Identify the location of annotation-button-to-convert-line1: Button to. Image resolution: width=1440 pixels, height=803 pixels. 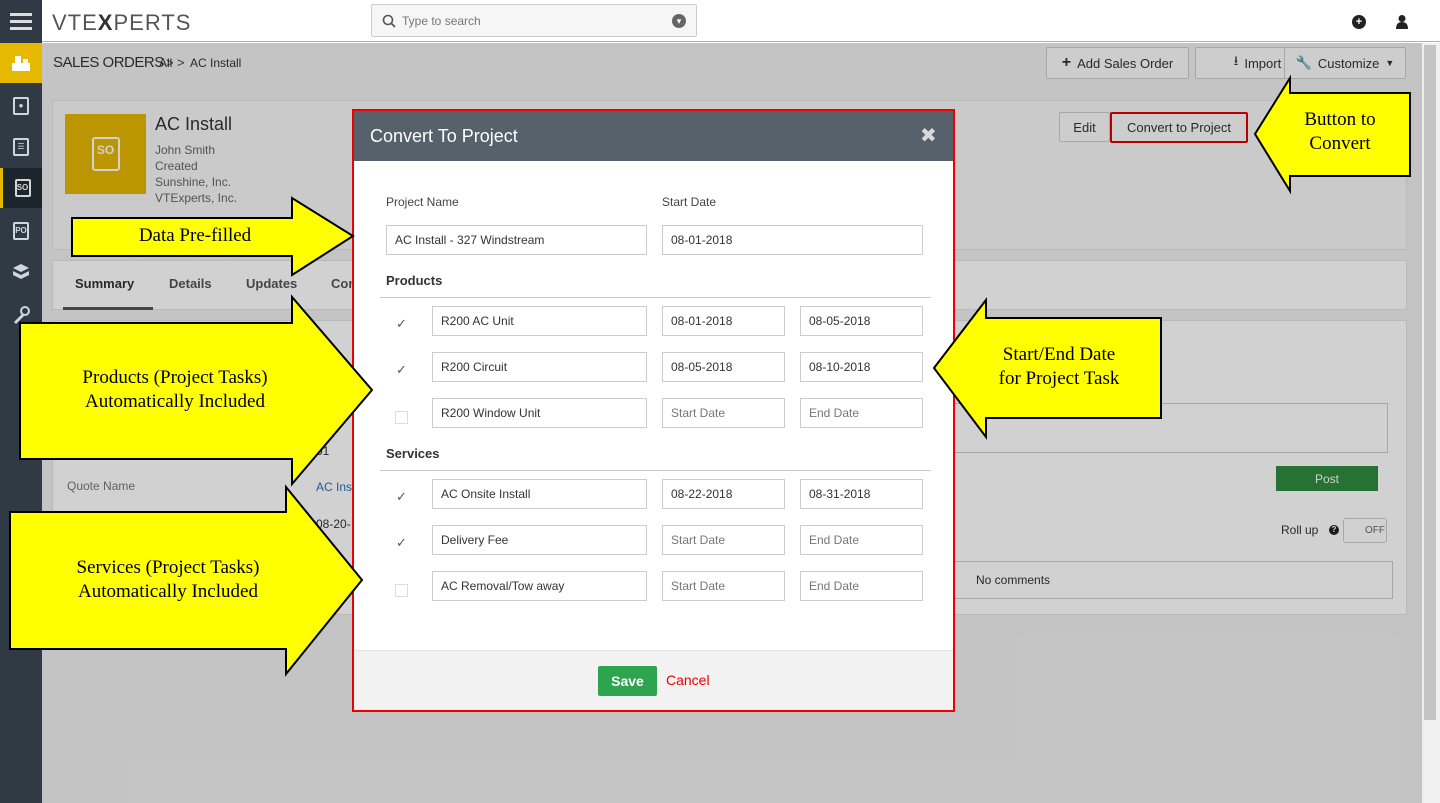
(1340, 119).